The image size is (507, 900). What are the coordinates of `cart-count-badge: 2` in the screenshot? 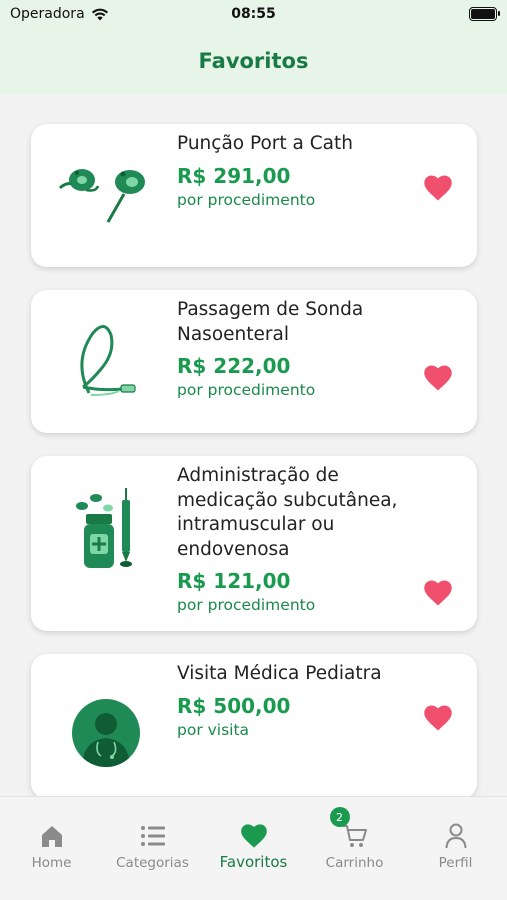 It's located at (339, 817).